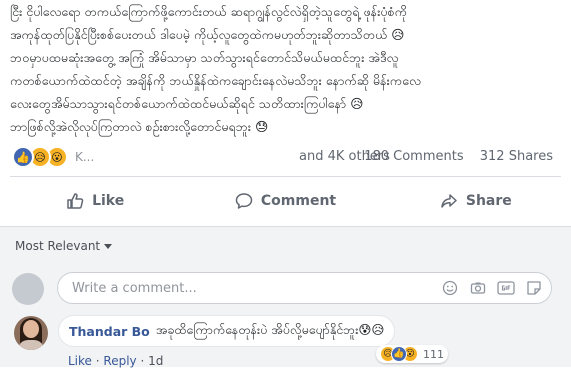 Image resolution: width=571 pixels, height=368 pixels. Describe the element at coordinates (298, 201) in the screenshot. I see `comment-button-label: Comment` at that location.